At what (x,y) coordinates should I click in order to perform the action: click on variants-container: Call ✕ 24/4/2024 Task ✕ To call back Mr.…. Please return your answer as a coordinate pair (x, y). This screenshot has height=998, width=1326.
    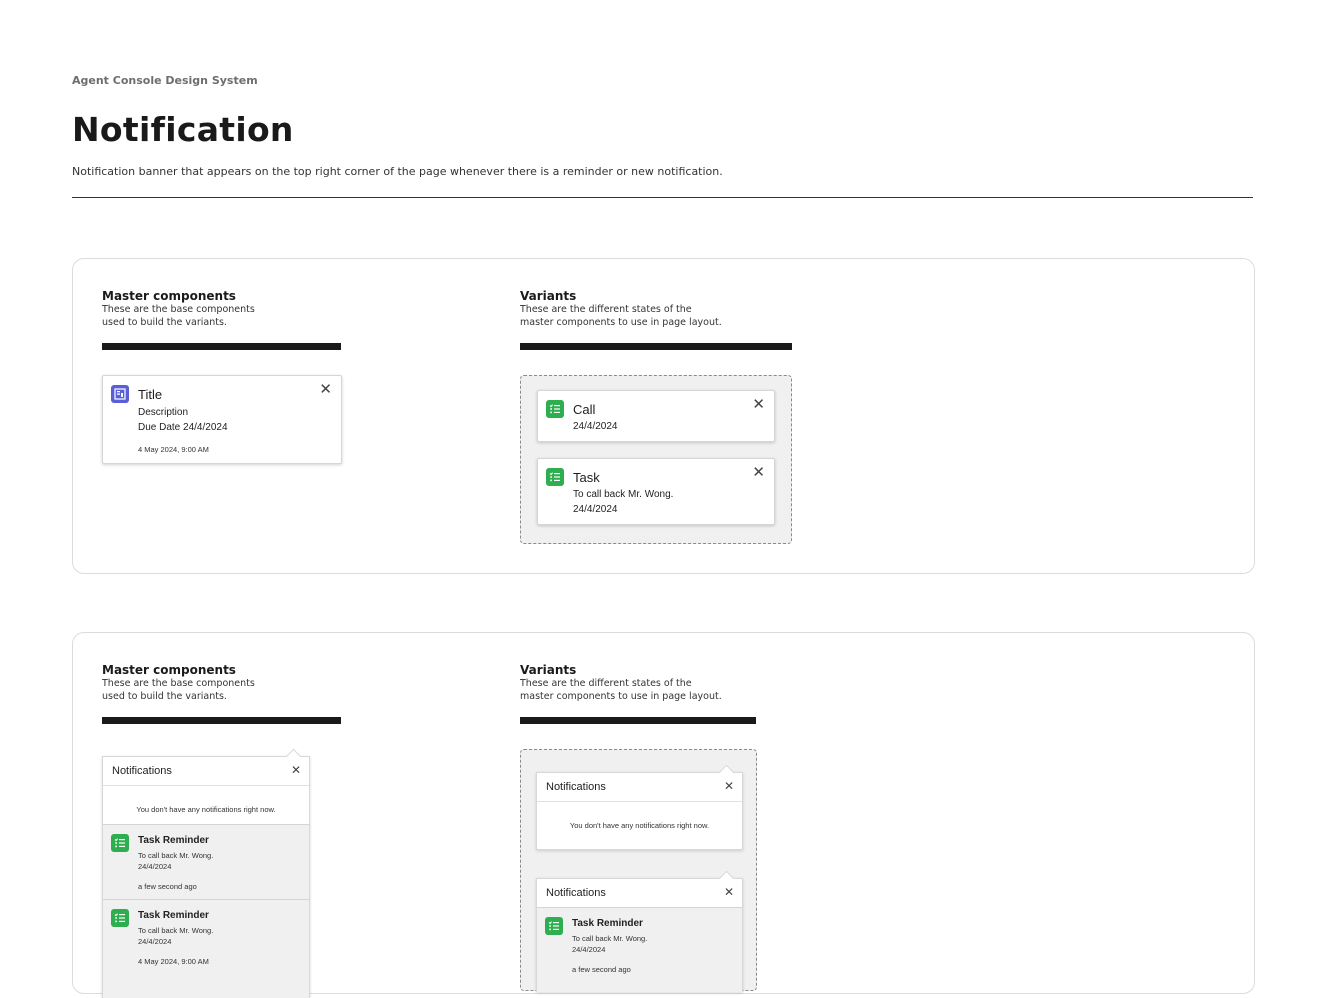
    Looking at the image, I should click on (656, 459).